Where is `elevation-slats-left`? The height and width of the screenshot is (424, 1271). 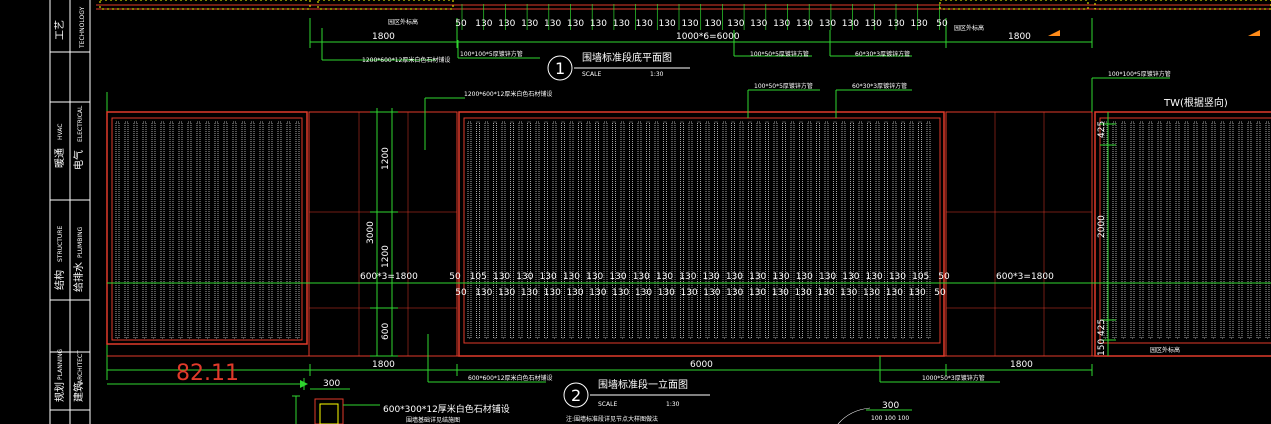 elevation-slats-left is located at coordinates (207, 230).